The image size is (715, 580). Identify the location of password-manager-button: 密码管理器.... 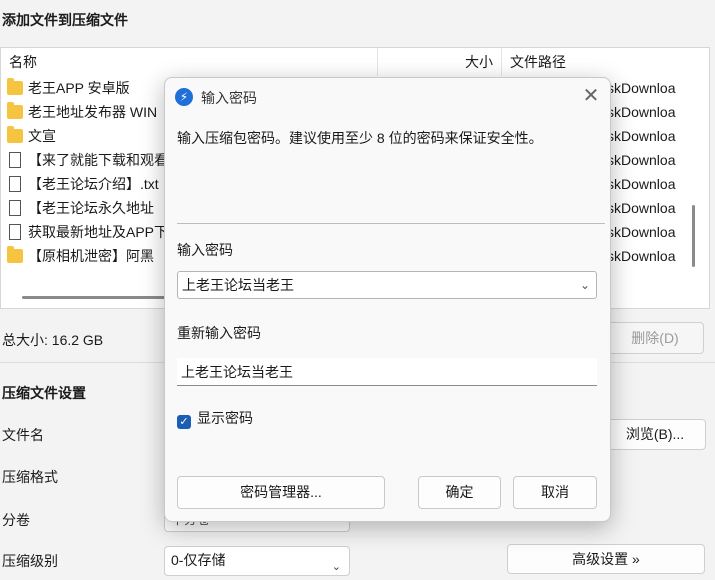
(281, 492).